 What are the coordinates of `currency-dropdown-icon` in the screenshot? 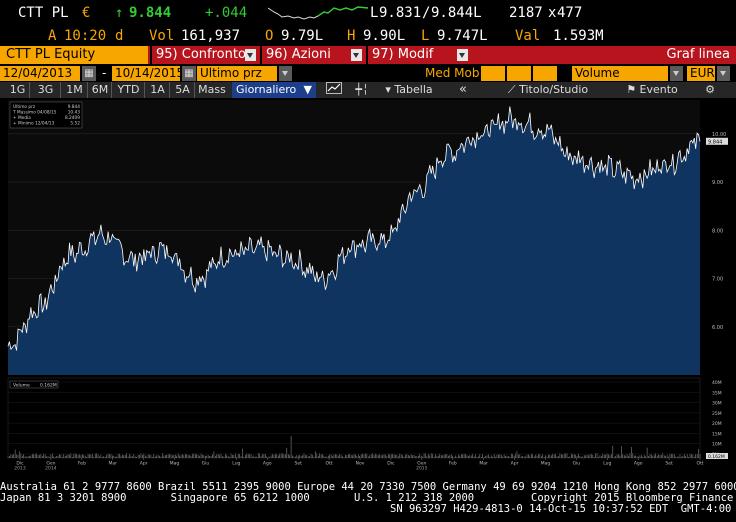 It's located at (723, 73).